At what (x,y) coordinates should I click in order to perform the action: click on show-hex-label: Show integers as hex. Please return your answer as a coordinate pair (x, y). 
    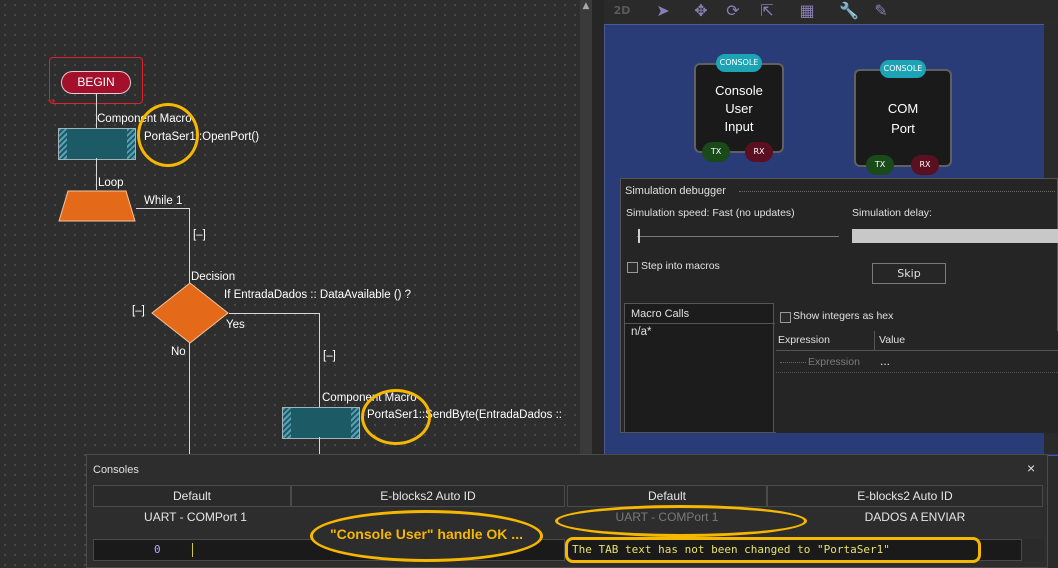
    Looking at the image, I should click on (843, 316).